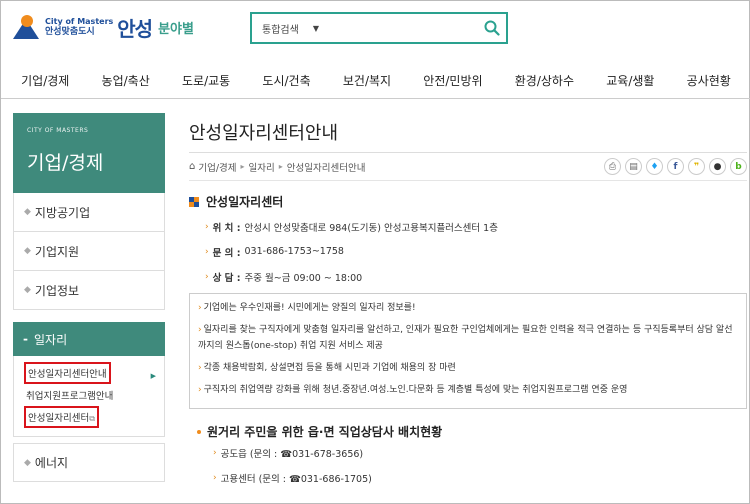 The image size is (750, 504). Describe the element at coordinates (50, 339) in the screenshot. I see `sidebar-item-label: 일자리` at that location.